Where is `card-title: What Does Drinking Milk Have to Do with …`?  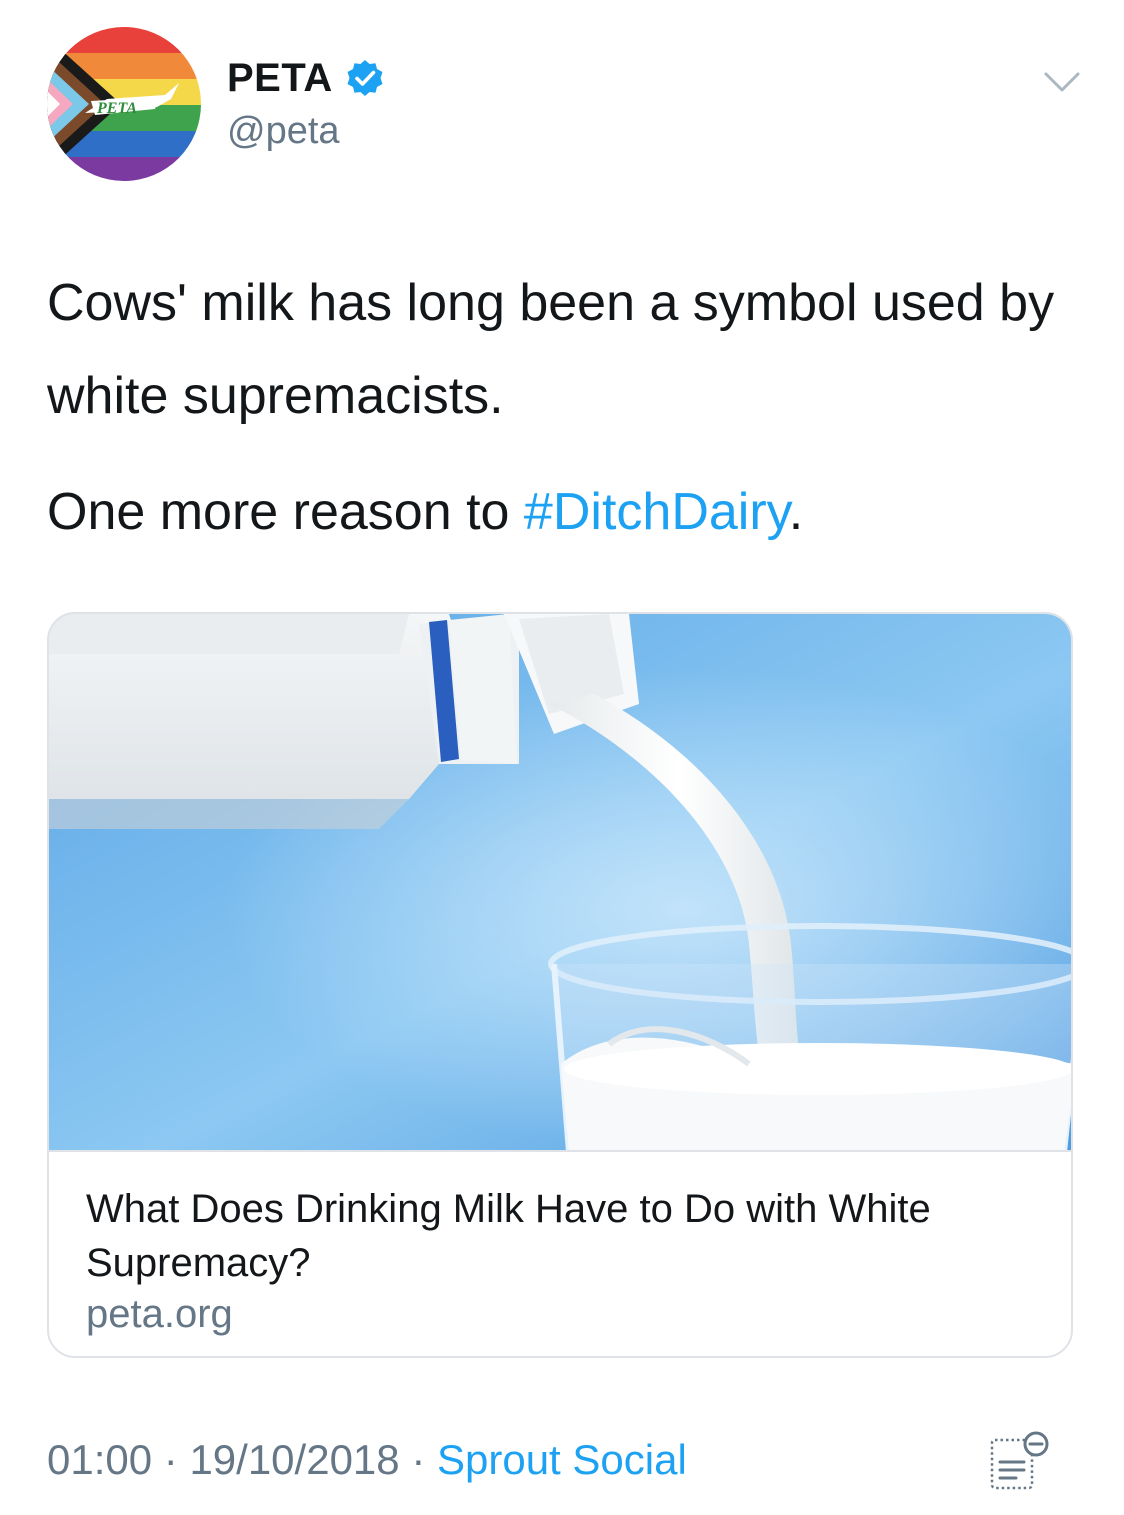
card-title: What Does Drinking Milk Have to Do with … is located at coordinates (566, 1236).